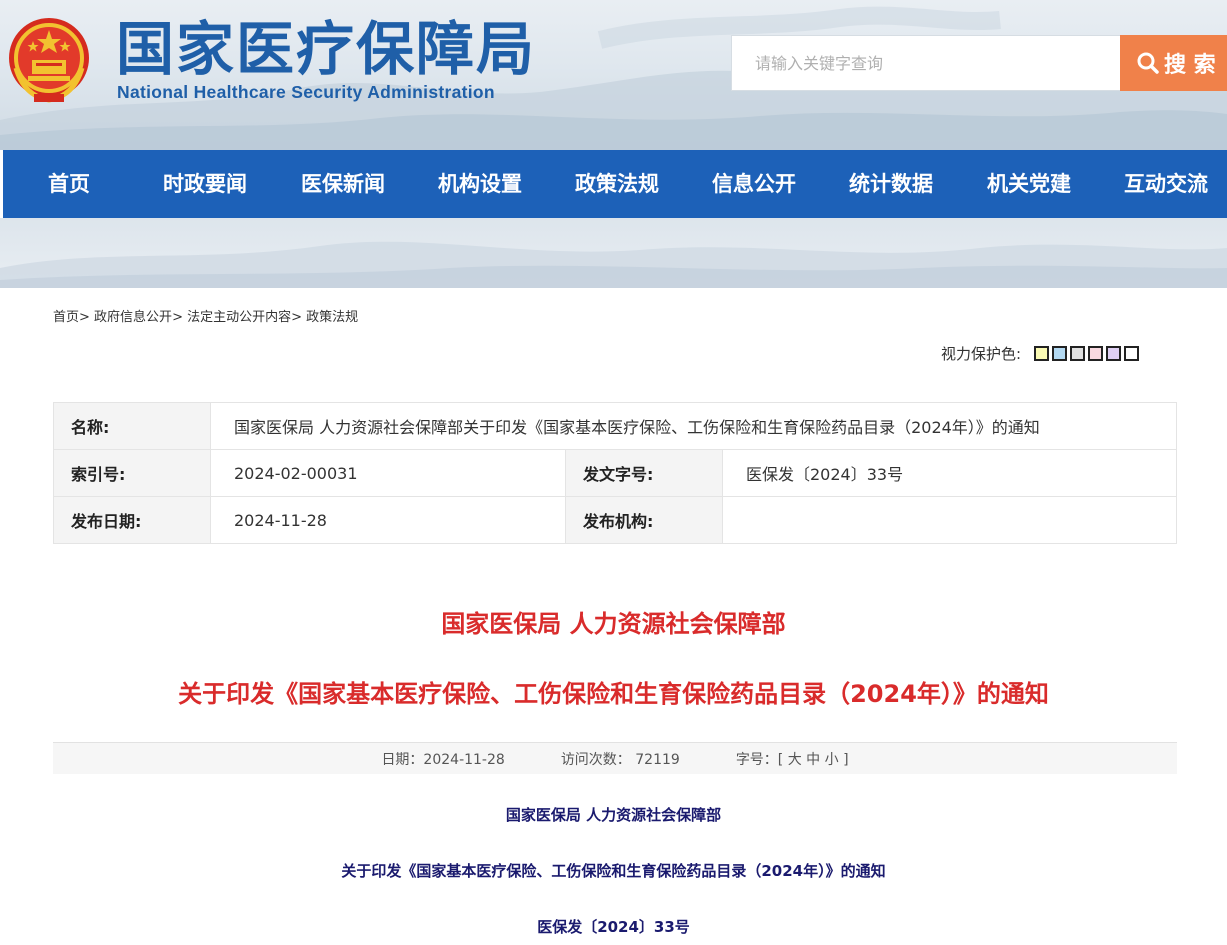 The width and height of the screenshot is (1227, 945). What do you see at coordinates (613, 927) in the screenshot?
I see `article-body-line: 医保发〔2024〕33号` at bounding box center [613, 927].